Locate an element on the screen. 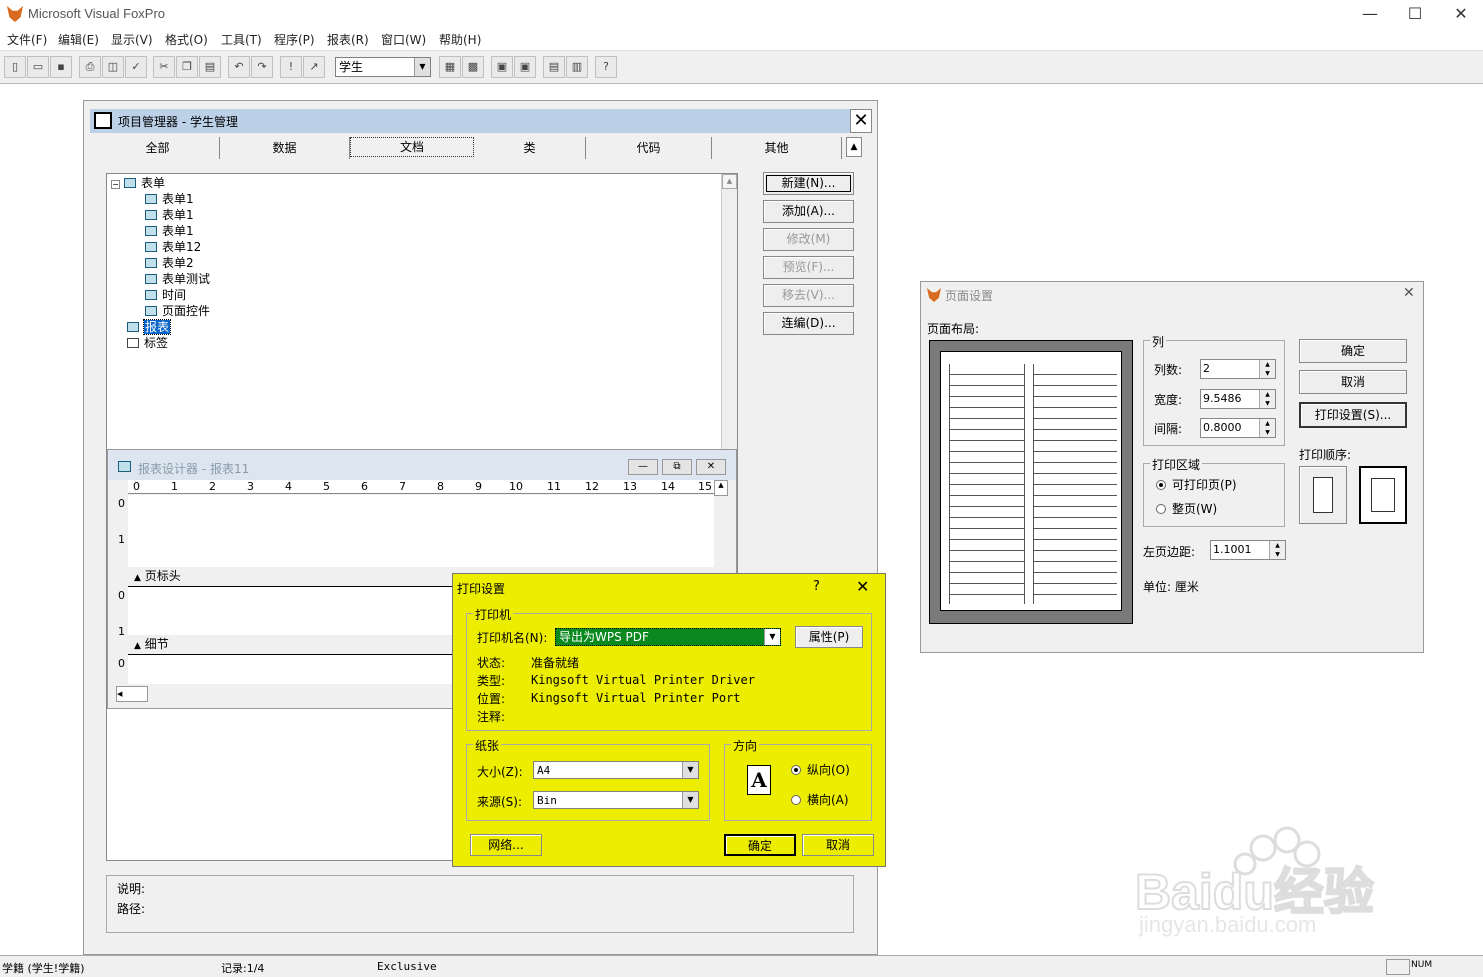 Image resolution: width=1483 pixels, height=977 pixels. page-header-area is located at coordinates (421, 531).